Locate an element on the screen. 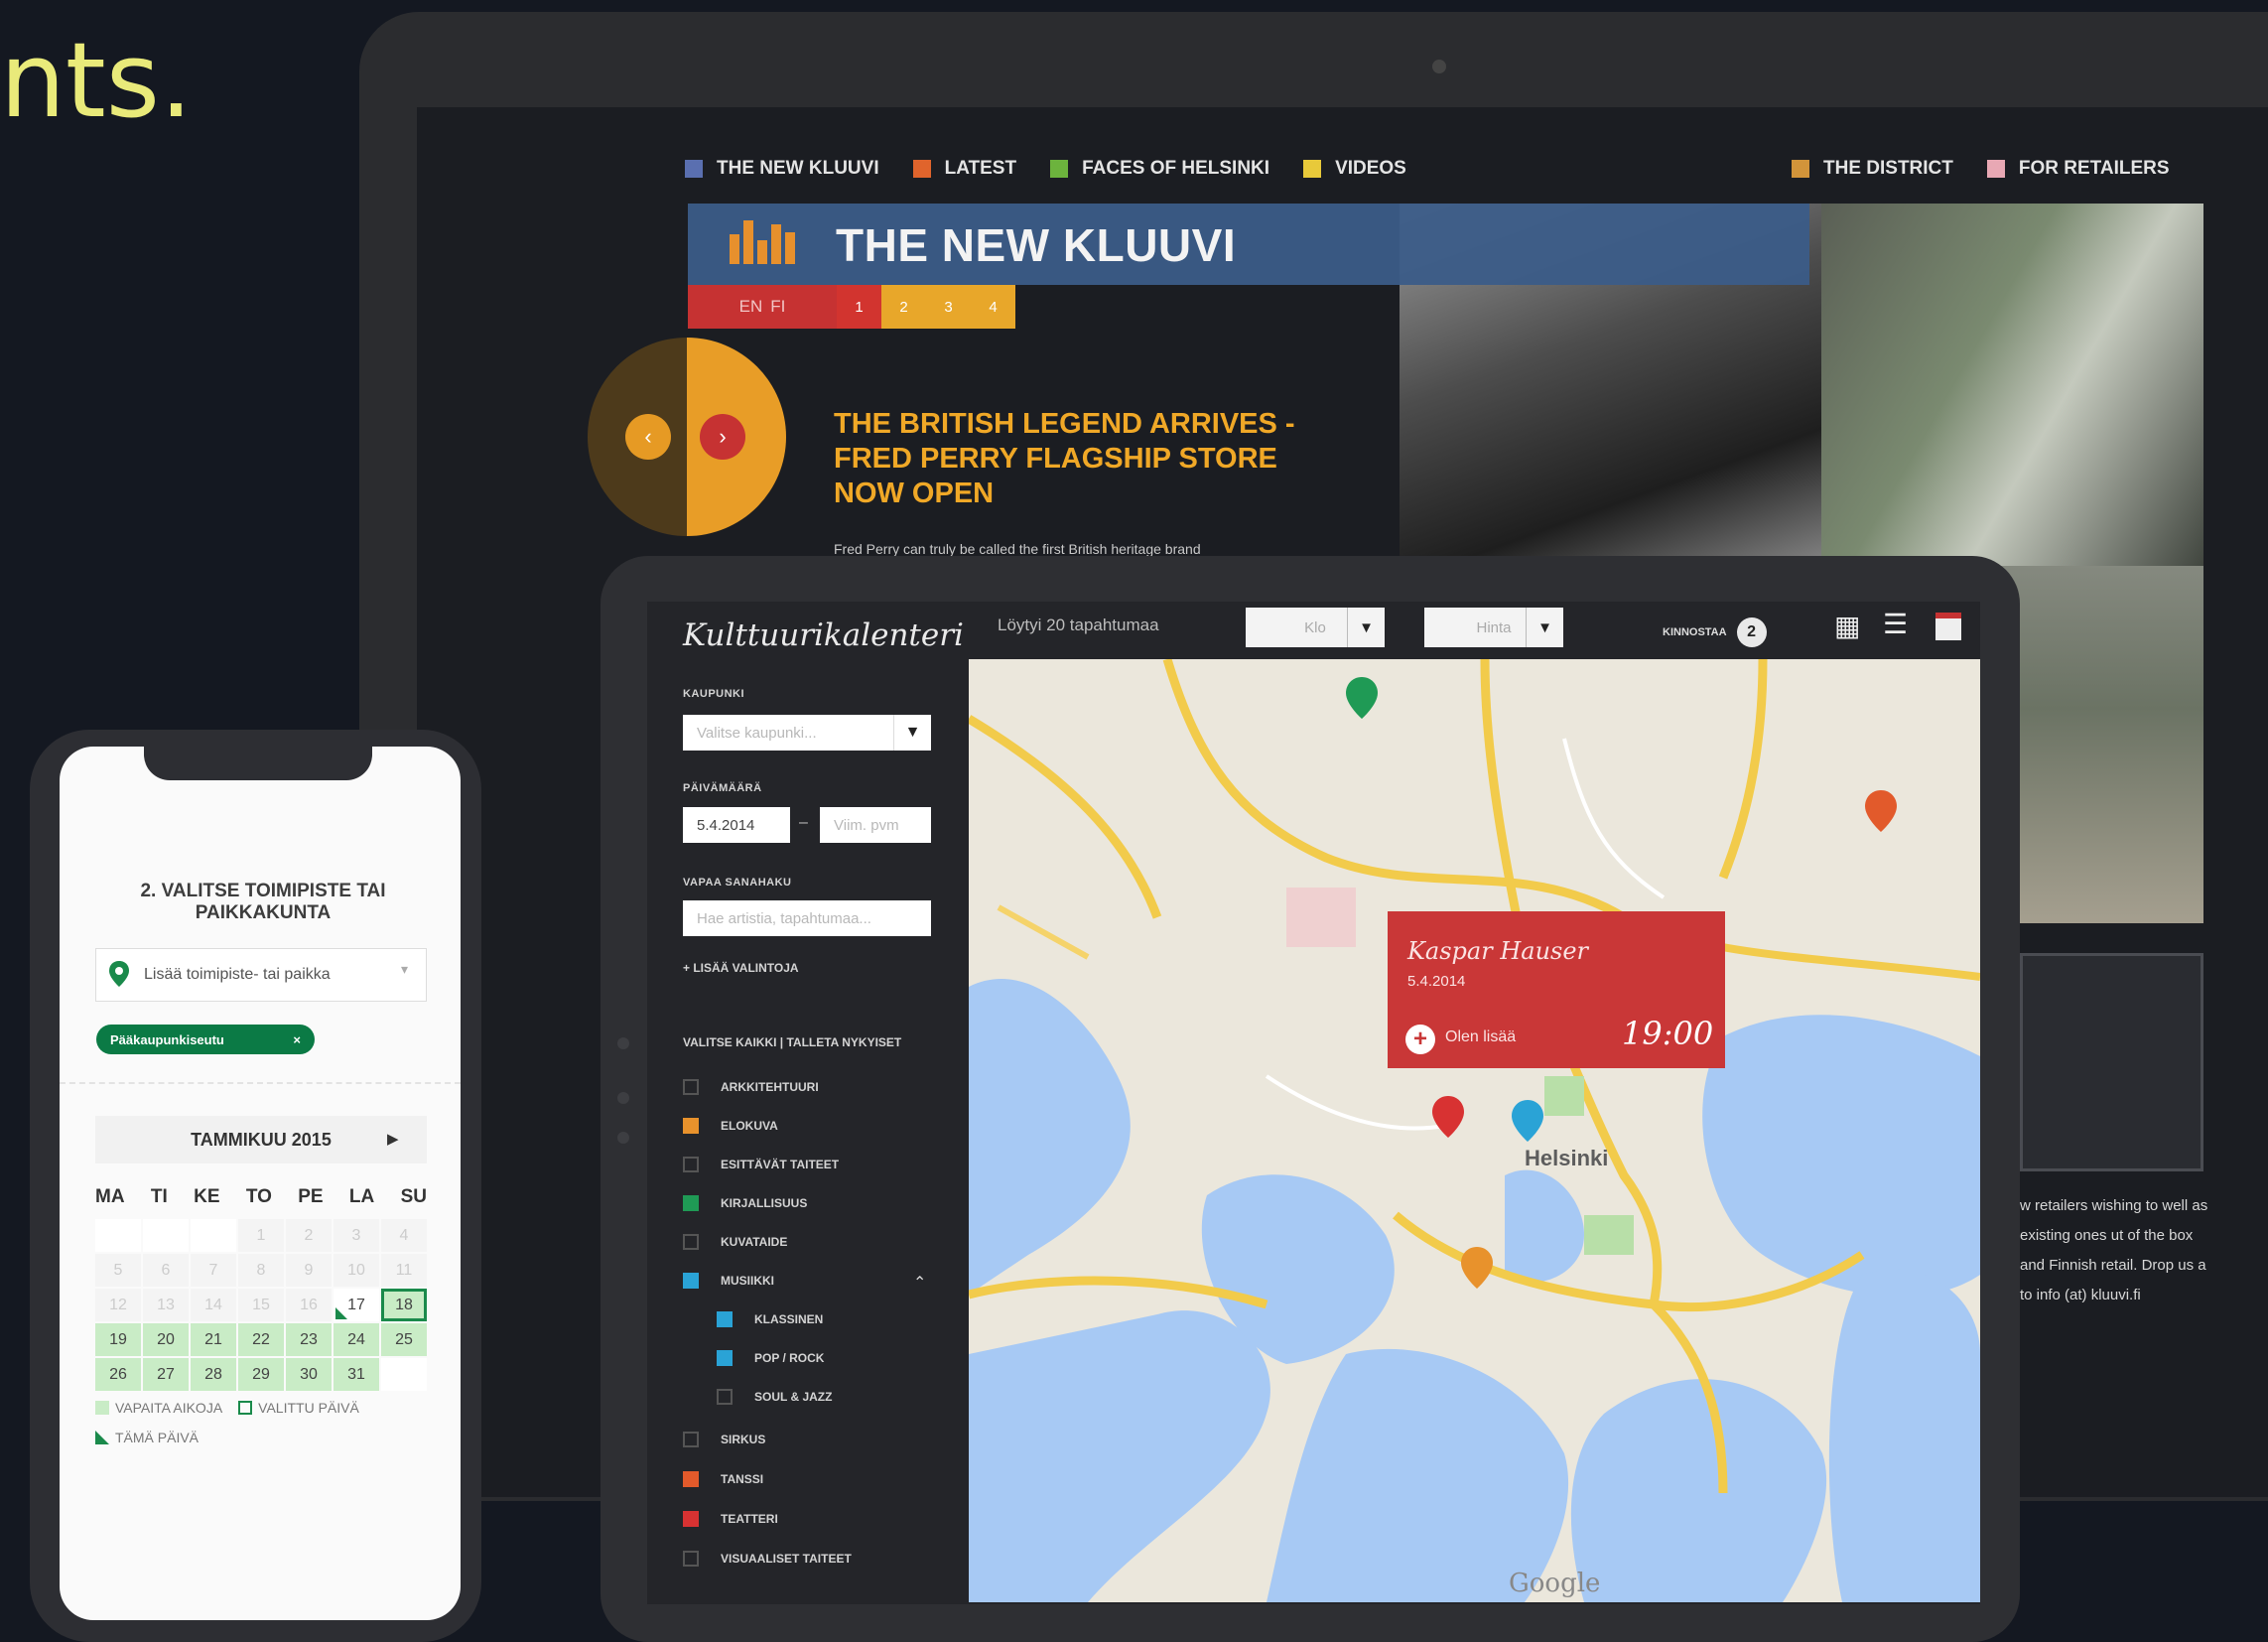 This screenshot has width=2268, height=1642. next-month-icon: ▶ is located at coordinates (393, 1139).